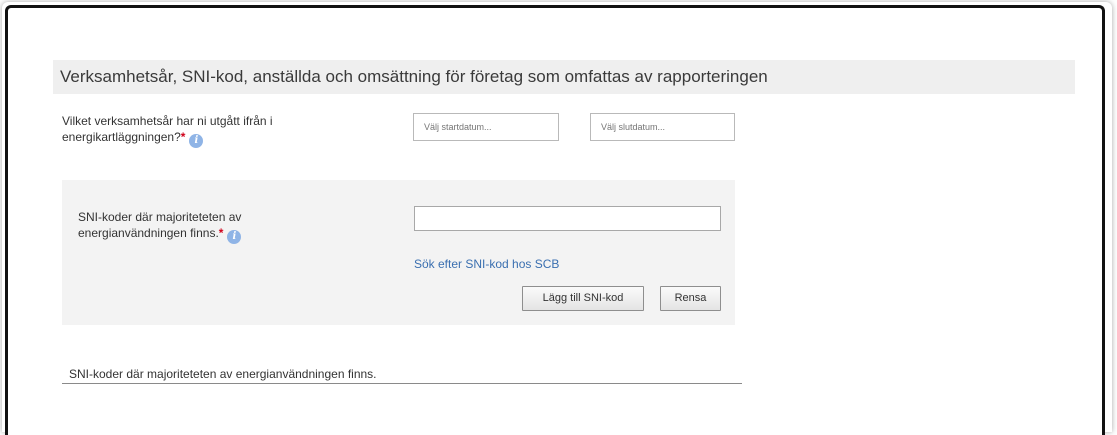 This screenshot has width=1117, height=435. What do you see at coordinates (567, 218) in the screenshot?
I see `sni-code-input` at bounding box center [567, 218].